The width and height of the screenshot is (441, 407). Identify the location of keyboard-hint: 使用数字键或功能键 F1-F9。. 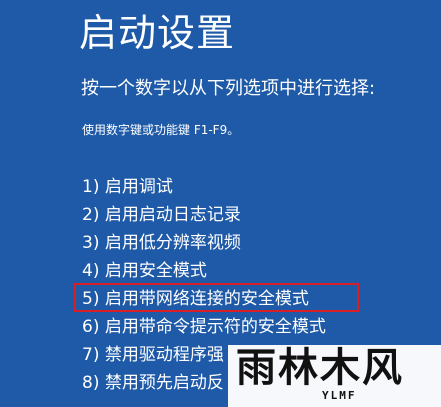
(161, 130).